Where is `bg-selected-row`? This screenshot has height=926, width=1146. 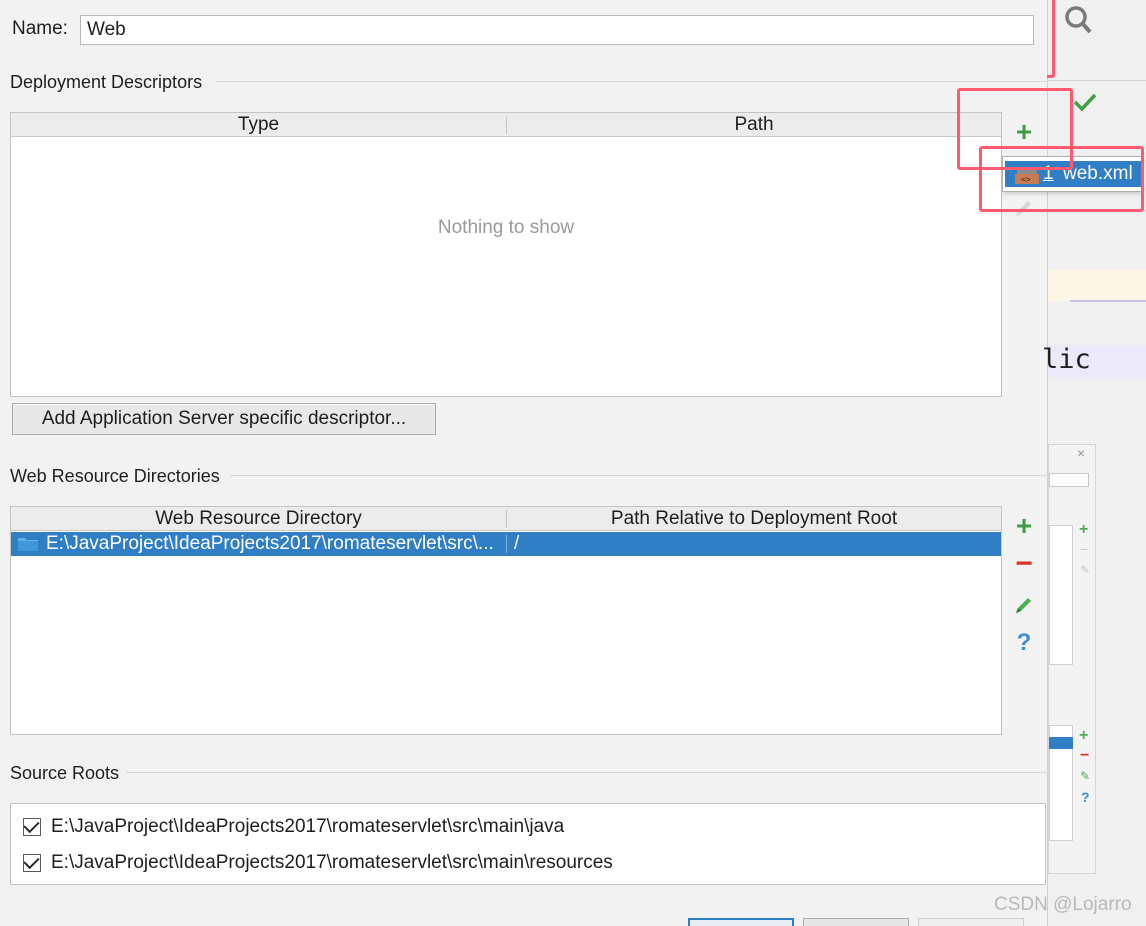
bg-selected-row is located at coordinates (1061, 743).